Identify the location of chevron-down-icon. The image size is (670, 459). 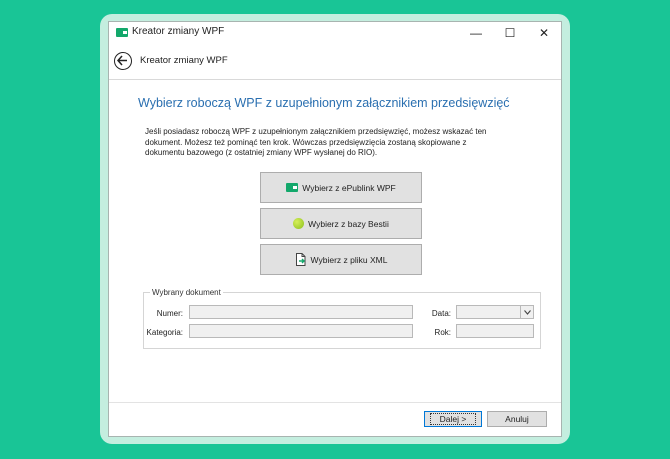
(526, 312).